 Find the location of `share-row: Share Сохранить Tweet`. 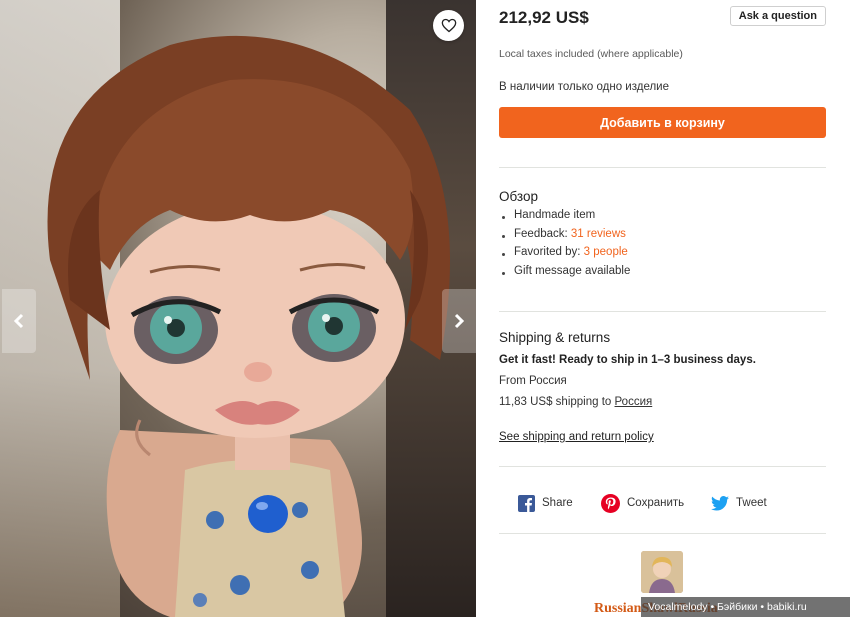

share-row: Share Сохранить Tweet is located at coordinates (662, 503).